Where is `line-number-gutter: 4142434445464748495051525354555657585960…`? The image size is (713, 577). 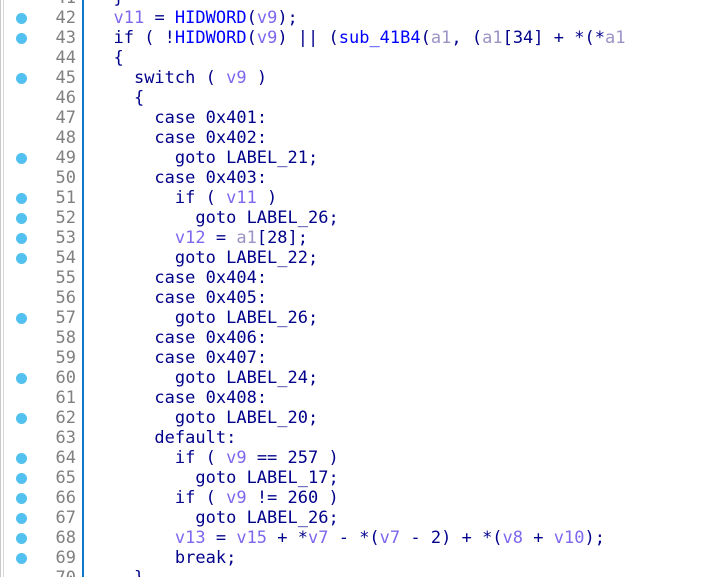
line-number-gutter: 4142434445464748495051525354555657585960… is located at coordinates (44, 288).